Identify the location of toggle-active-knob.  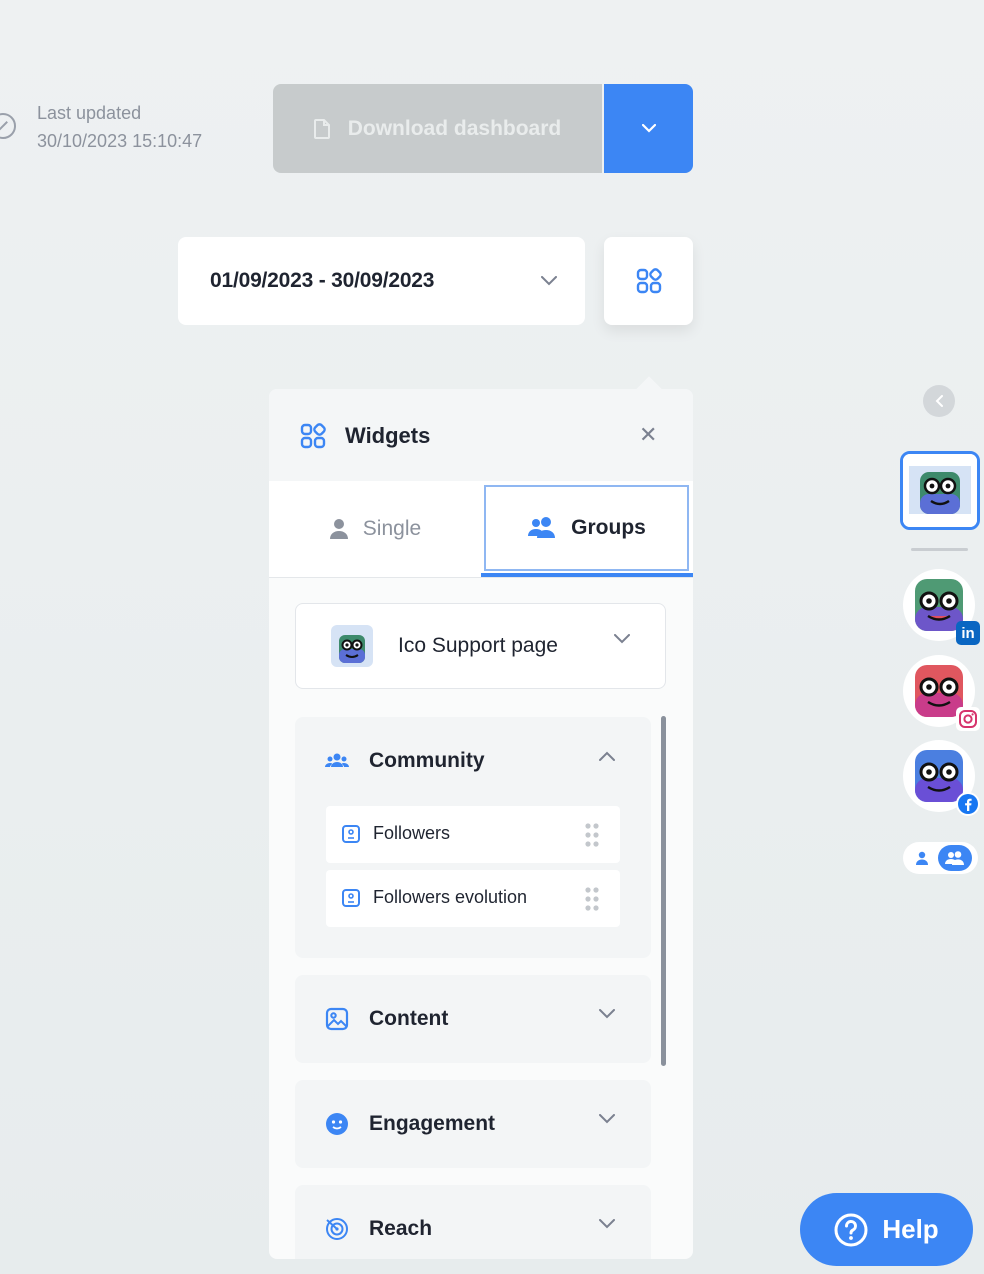
(955, 858).